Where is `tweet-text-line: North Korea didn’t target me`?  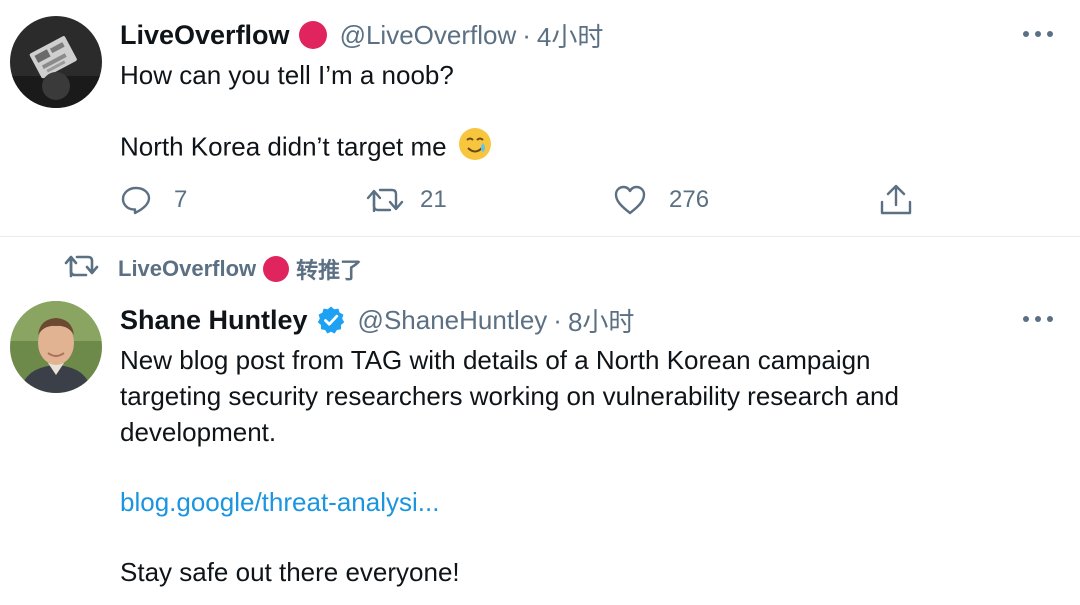 tweet-text-line: North Korea didn’t target me is located at coordinates (306, 148).